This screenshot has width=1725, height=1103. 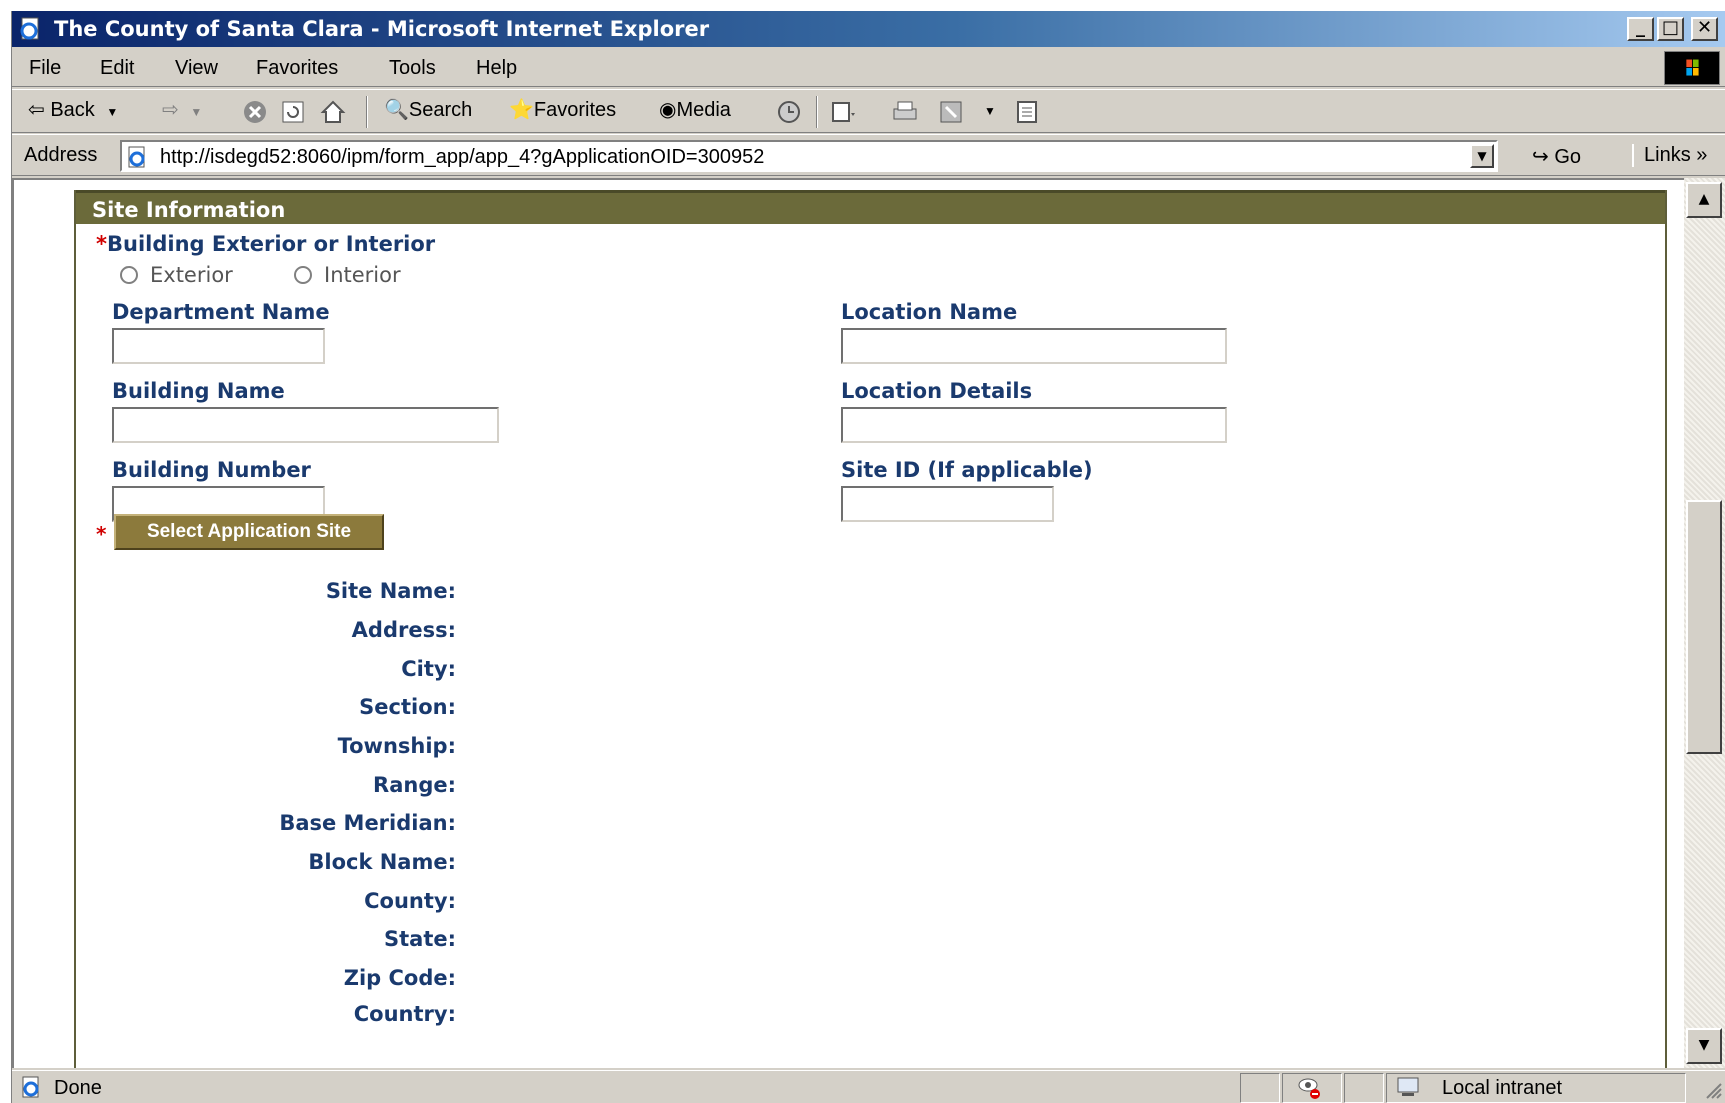 I want to click on media-button: ◉Media, so click(x=695, y=109).